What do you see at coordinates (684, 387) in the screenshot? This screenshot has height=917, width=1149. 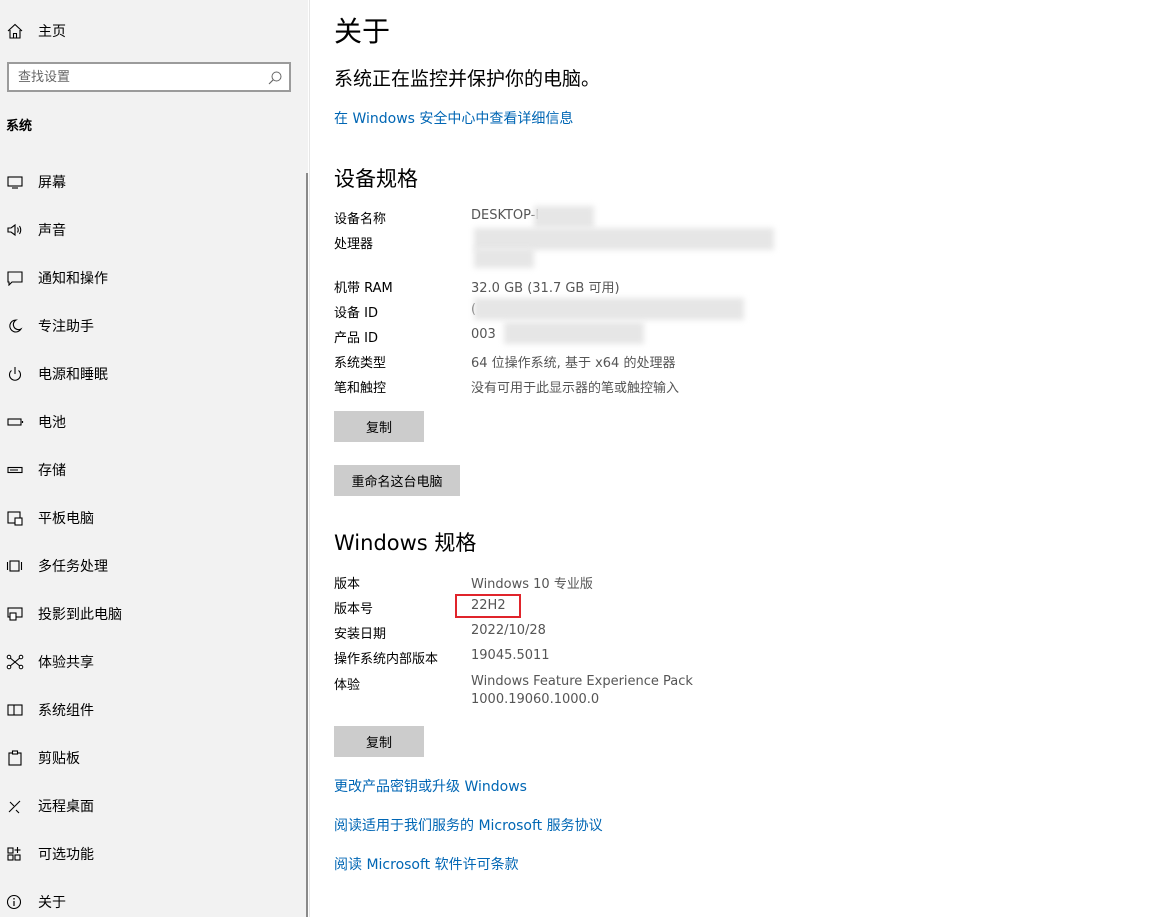 I see `spec-row-pen-touch: 笔和触控 没有可用于此显示器的笔或触控输入` at bounding box center [684, 387].